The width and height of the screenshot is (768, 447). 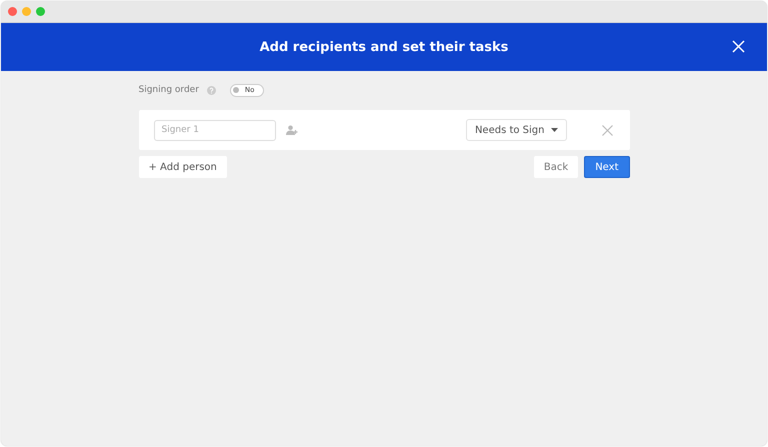 What do you see at coordinates (516, 130) in the screenshot?
I see `role-dropdown: Needs to Sign` at bounding box center [516, 130].